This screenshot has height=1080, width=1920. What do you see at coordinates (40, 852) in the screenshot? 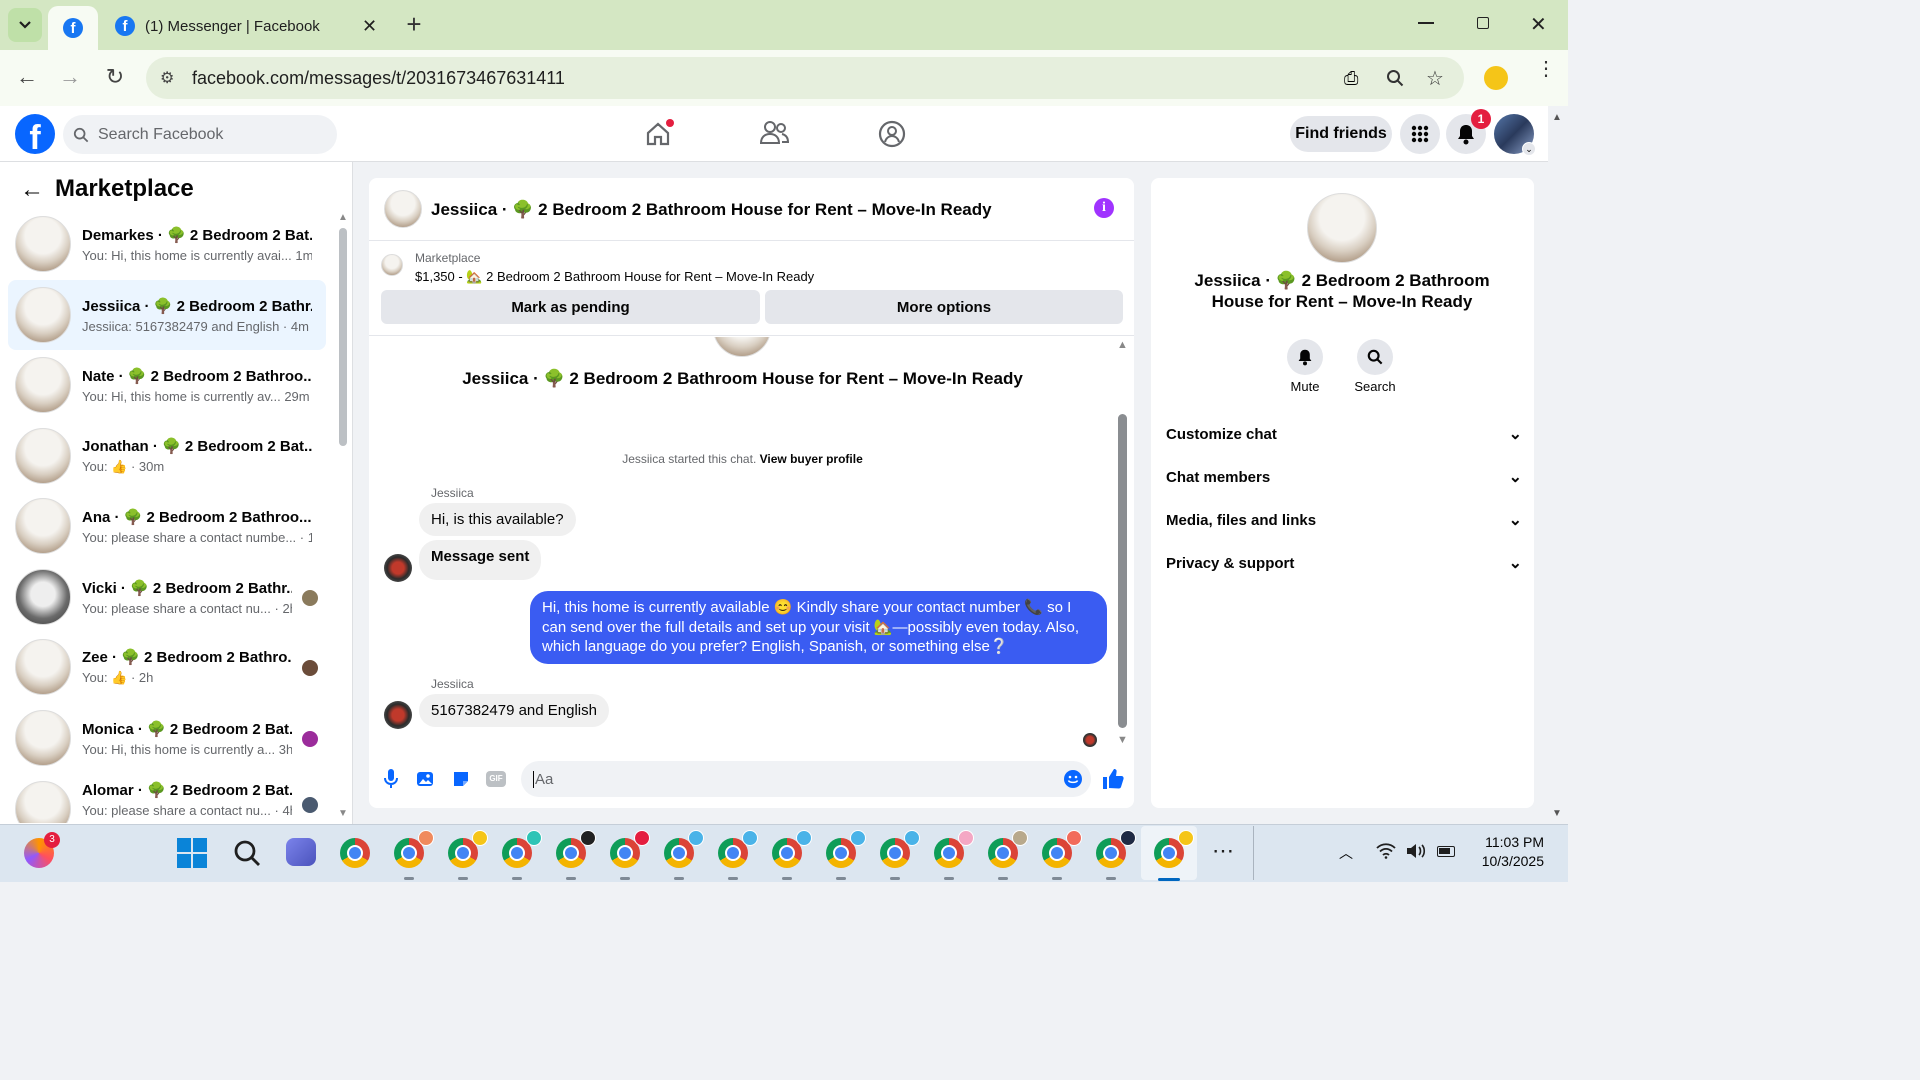
I see `firefox-taskbar-icon: 3` at bounding box center [40, 852].